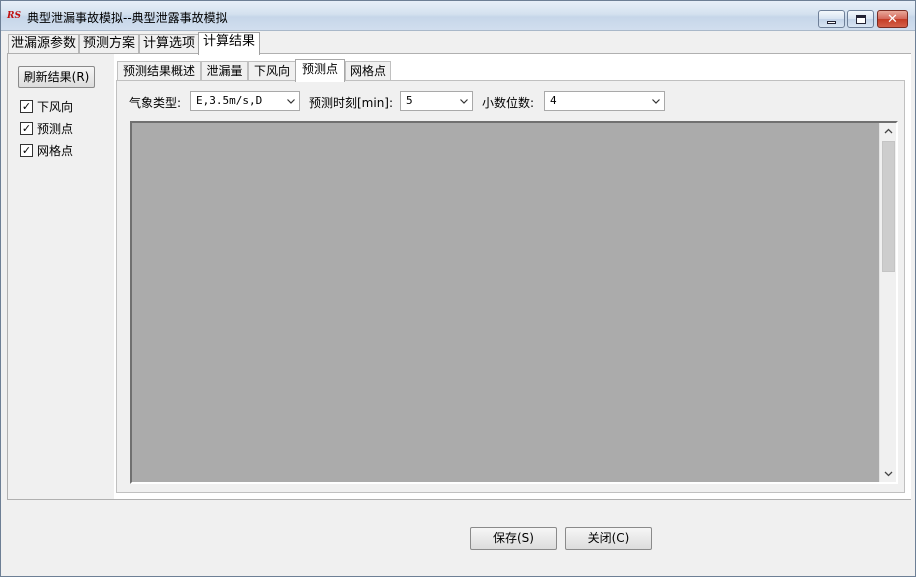 The width and height of the screenshot is (916, 577). I want to click on close-button: 关闭(C), so click(608, 538).